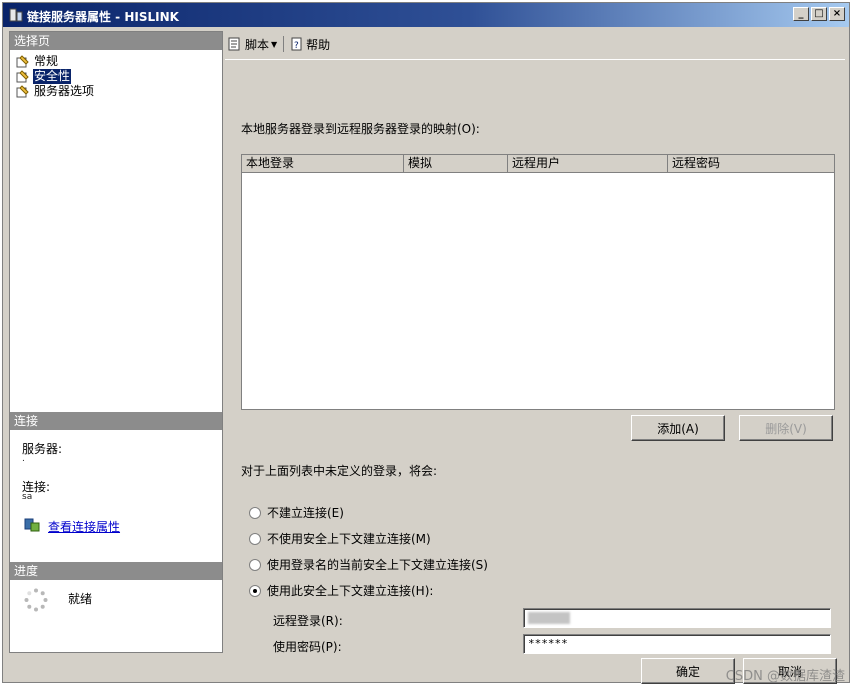  What do you see at coordinates (116, 571) in the screenshot?
I see `progress-header: 进度` at bounding box center [116, 571].